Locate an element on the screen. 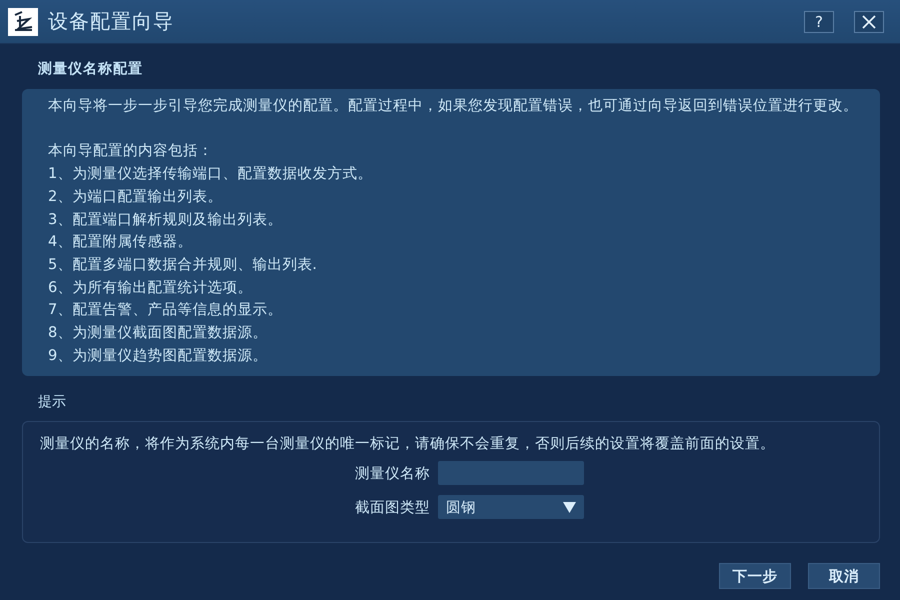  list-item: 4、配置附属传感器。 is located at coordinates (121, 242).